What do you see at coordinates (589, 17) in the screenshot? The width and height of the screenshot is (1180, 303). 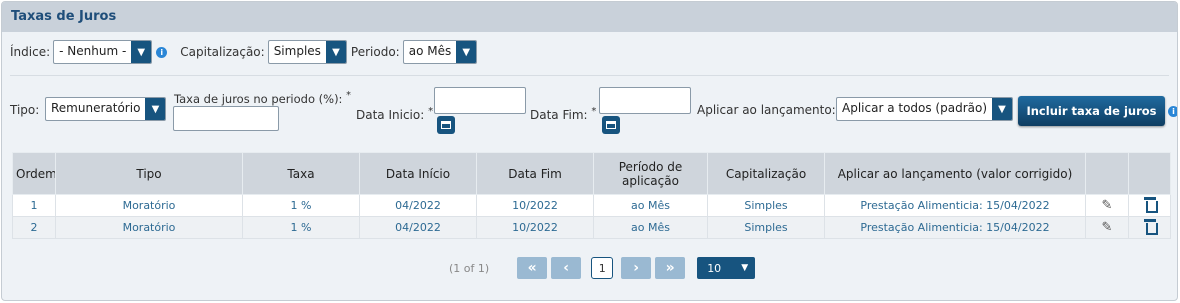 I see `panel-header: Taxas de Juros` at bounding box center [589, 17].